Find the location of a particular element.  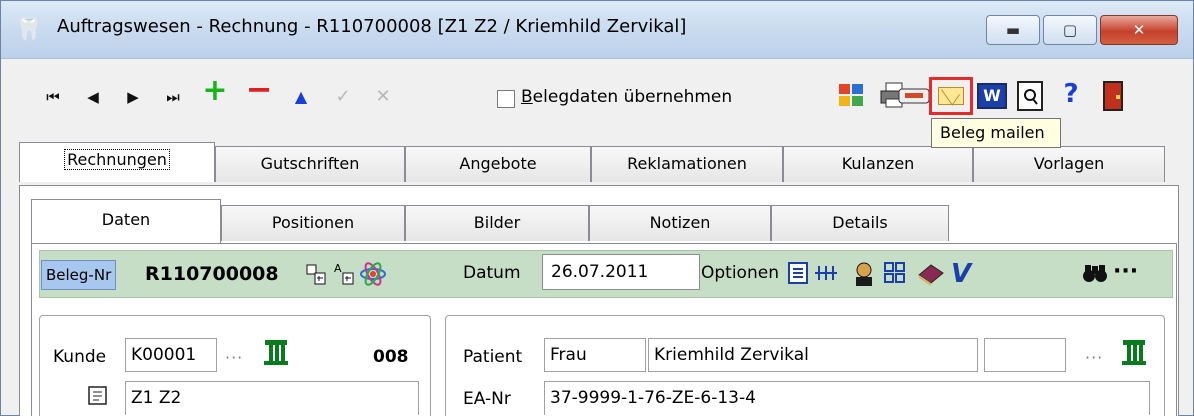

mail-button is located at coordinates (951, 96).